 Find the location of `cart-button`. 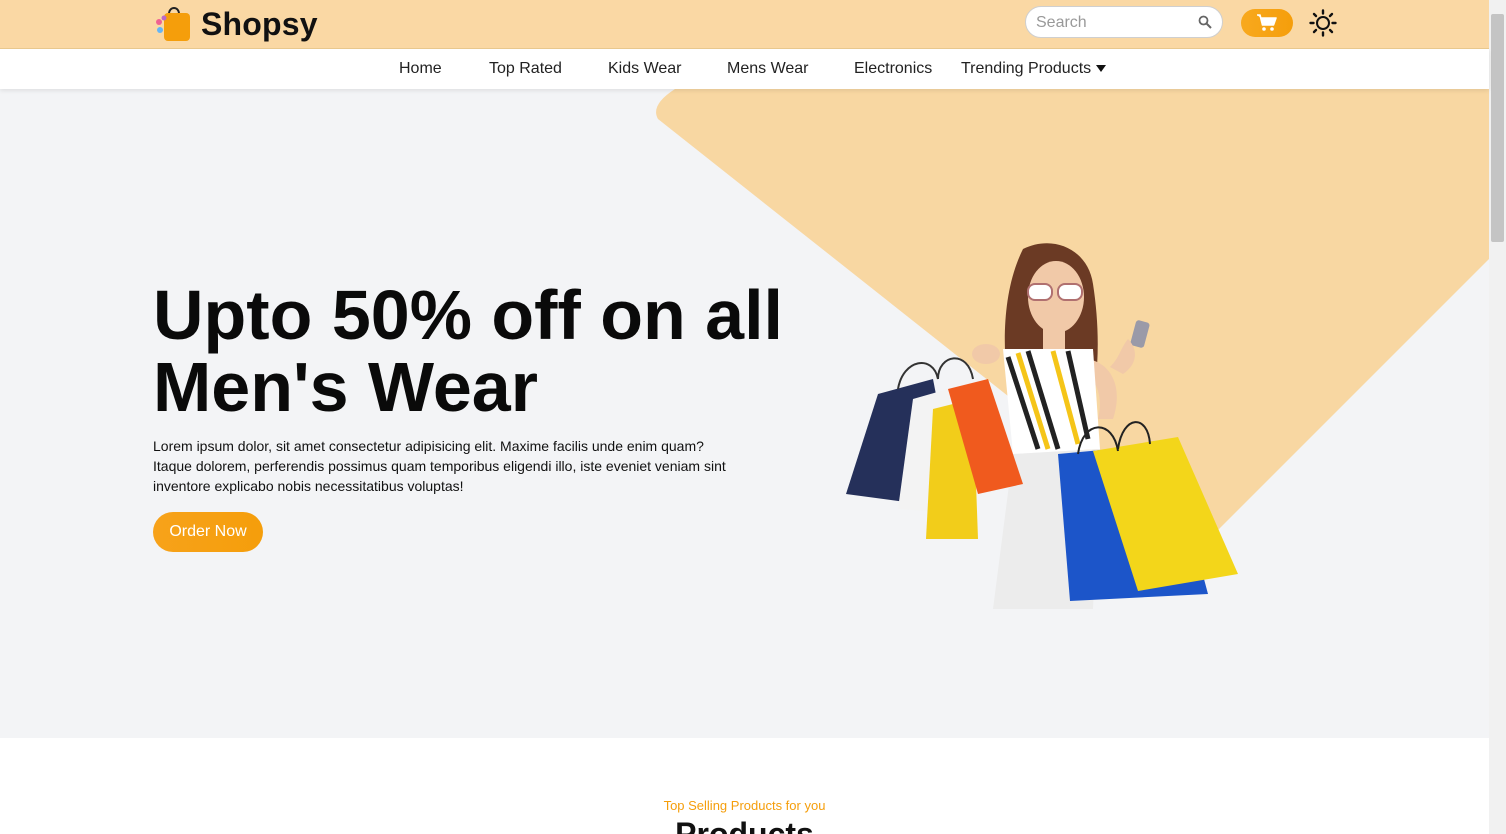

cart-button is located at coordinates (1267, 23).